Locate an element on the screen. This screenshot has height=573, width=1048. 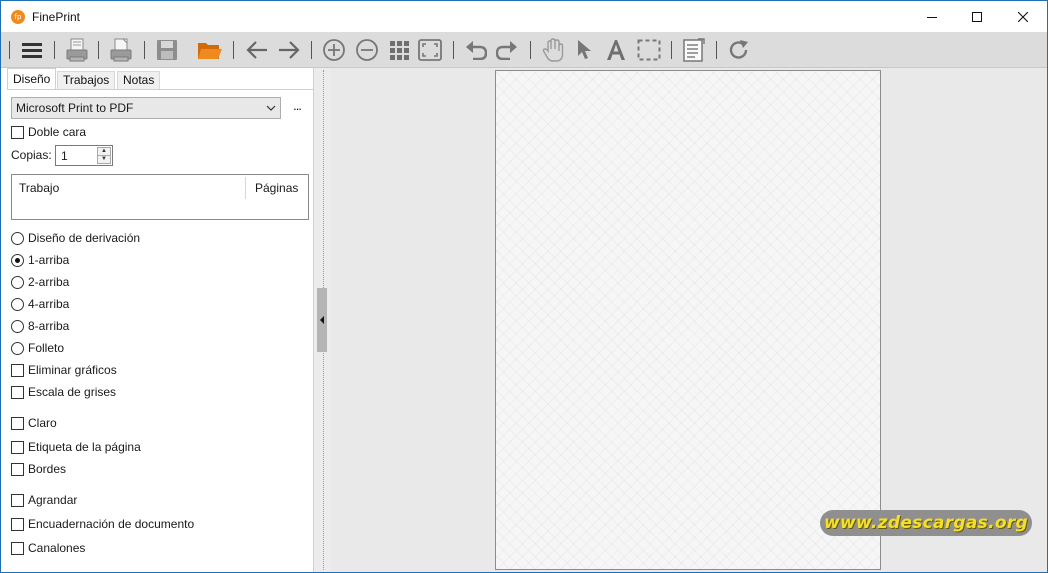
back-arrow-icon is located at coordinates (256, 50).